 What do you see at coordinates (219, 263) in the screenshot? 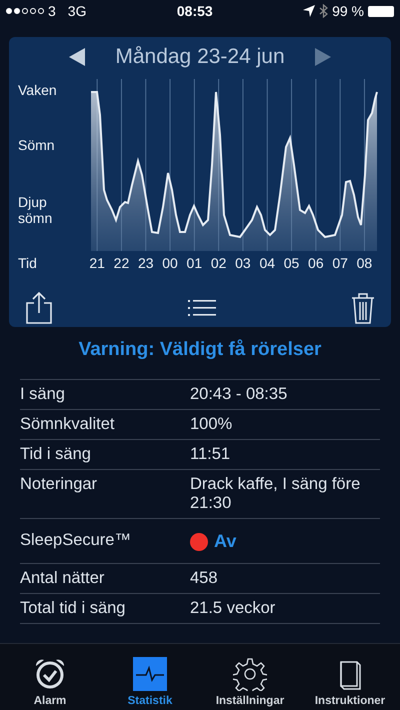
I see `hour-label: 02` at bounding box center [219, 263].